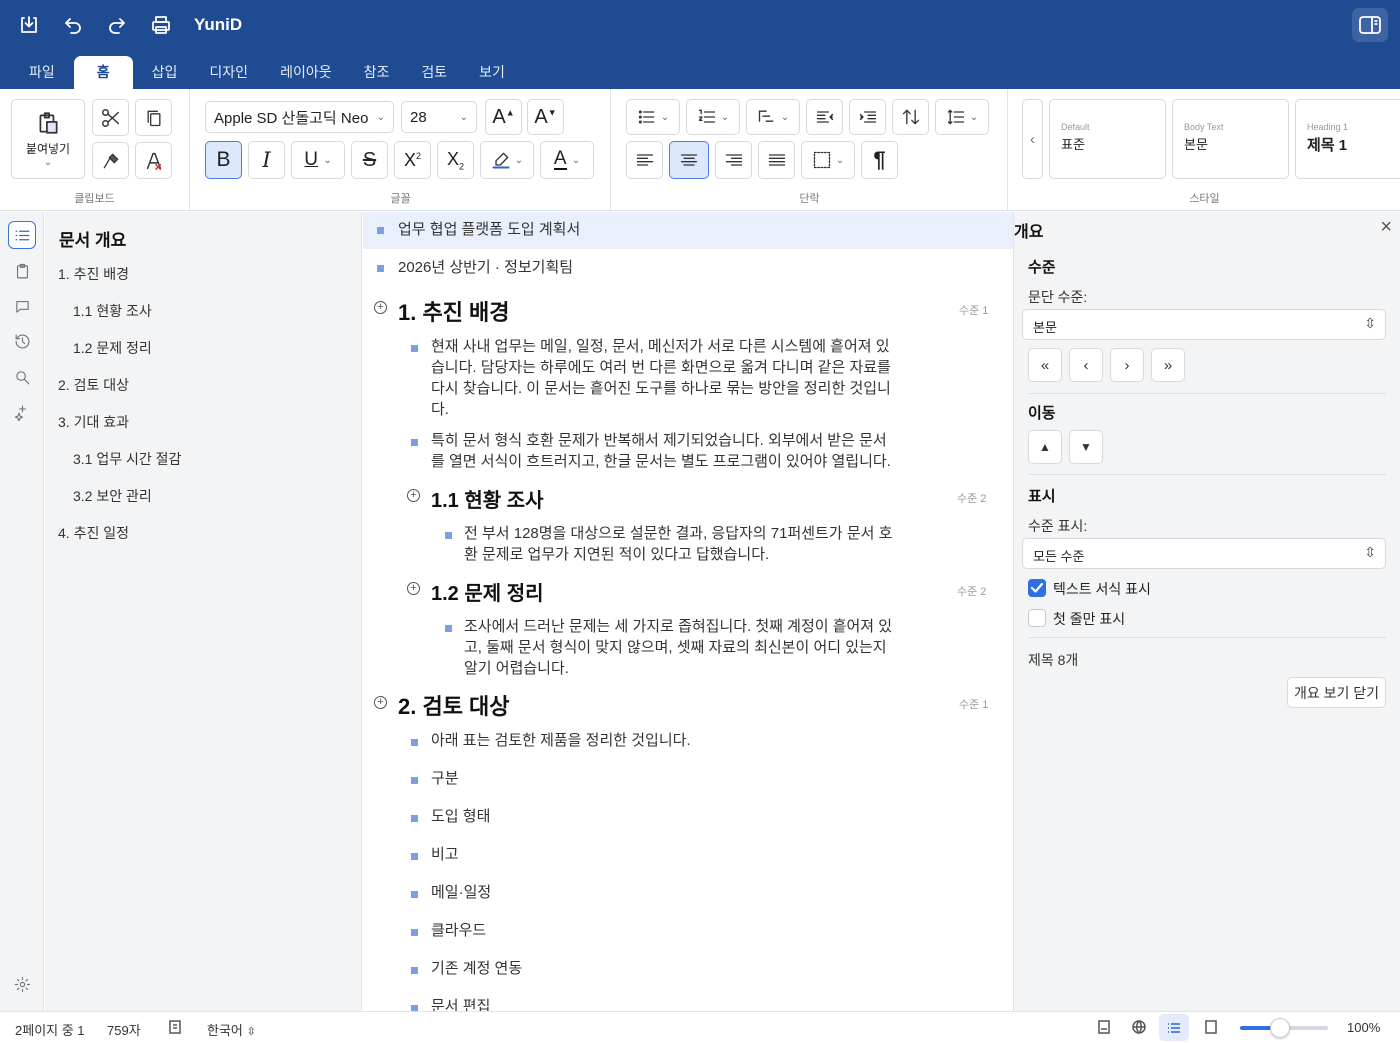 The width and height of the screenshot is (1400, 1043). Describe the element at coordinates (1037, 618) in the screenshot. I see `first-line-checkbox` at that location.